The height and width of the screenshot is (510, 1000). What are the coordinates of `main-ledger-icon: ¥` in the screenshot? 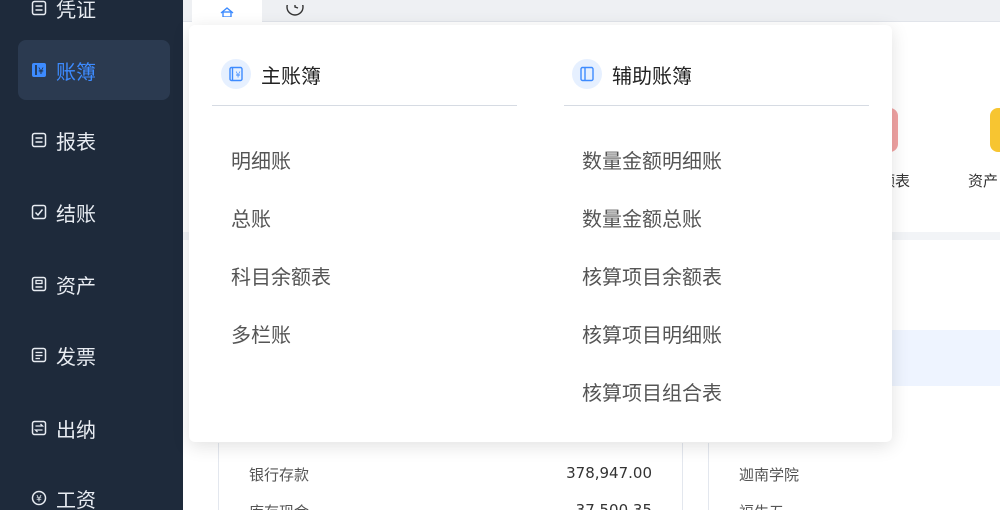 It's located at (236, 74).